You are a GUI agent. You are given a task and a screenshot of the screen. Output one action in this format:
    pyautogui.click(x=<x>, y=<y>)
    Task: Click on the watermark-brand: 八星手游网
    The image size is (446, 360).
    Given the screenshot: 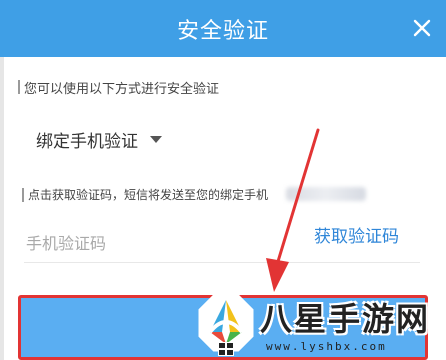 What is the action you would take?
    pyautogui.click(x=345, y=319)
    